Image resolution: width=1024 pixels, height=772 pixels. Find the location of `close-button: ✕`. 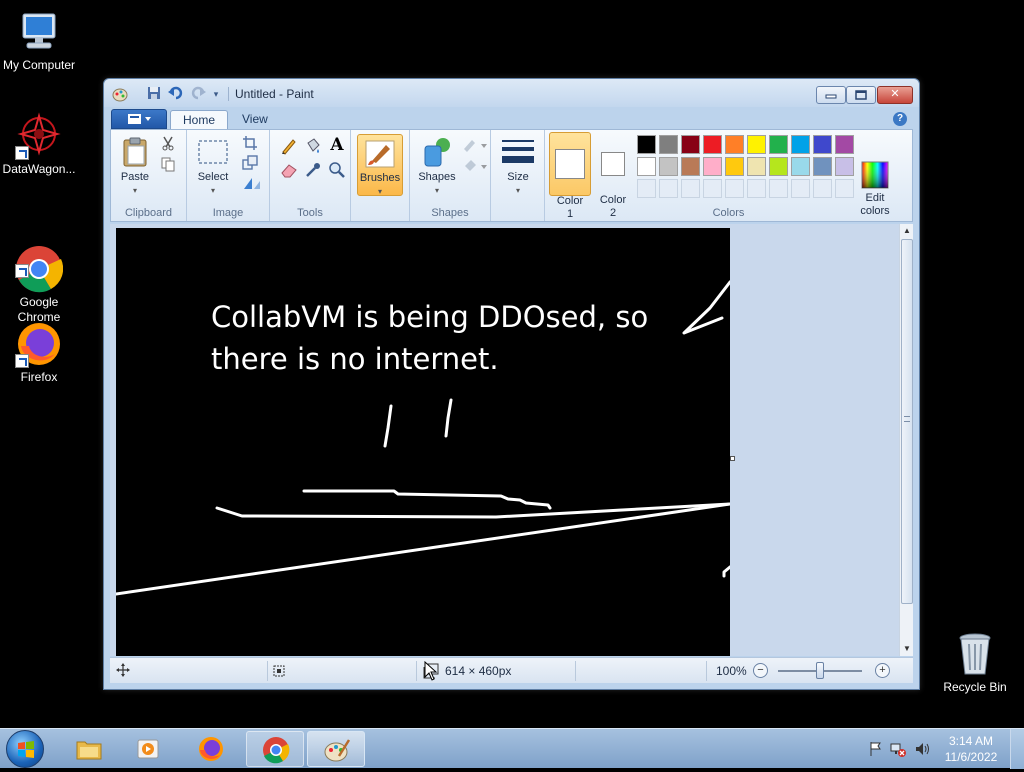

close-button: ✕ is located at coordinates (895, 95).